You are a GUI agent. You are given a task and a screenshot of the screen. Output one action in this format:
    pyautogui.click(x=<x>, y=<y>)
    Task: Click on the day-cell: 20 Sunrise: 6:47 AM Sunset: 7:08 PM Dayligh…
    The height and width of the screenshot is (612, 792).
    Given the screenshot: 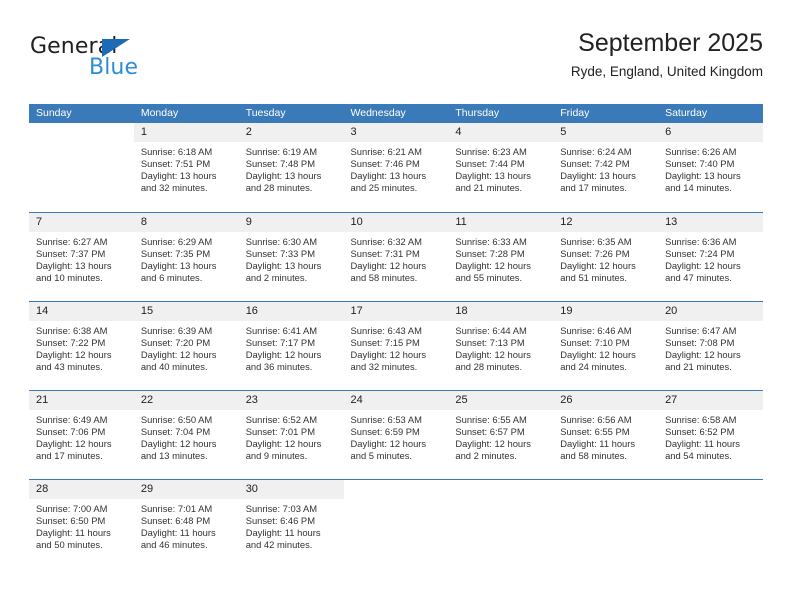 What is the action you would take?
    pyautogui.click(x=710, y=345)
    